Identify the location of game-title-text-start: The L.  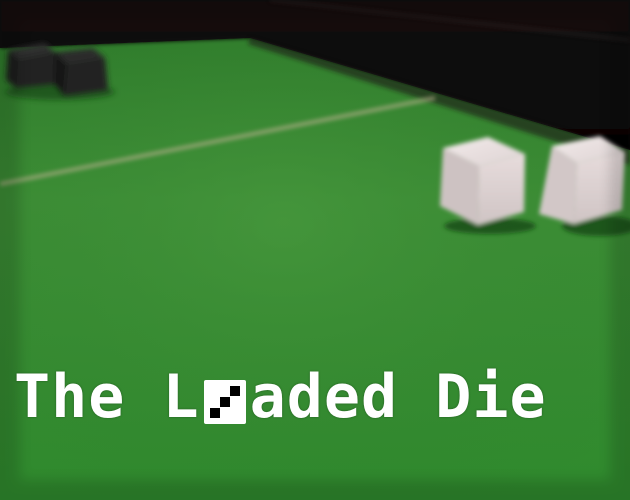
(107, 397).